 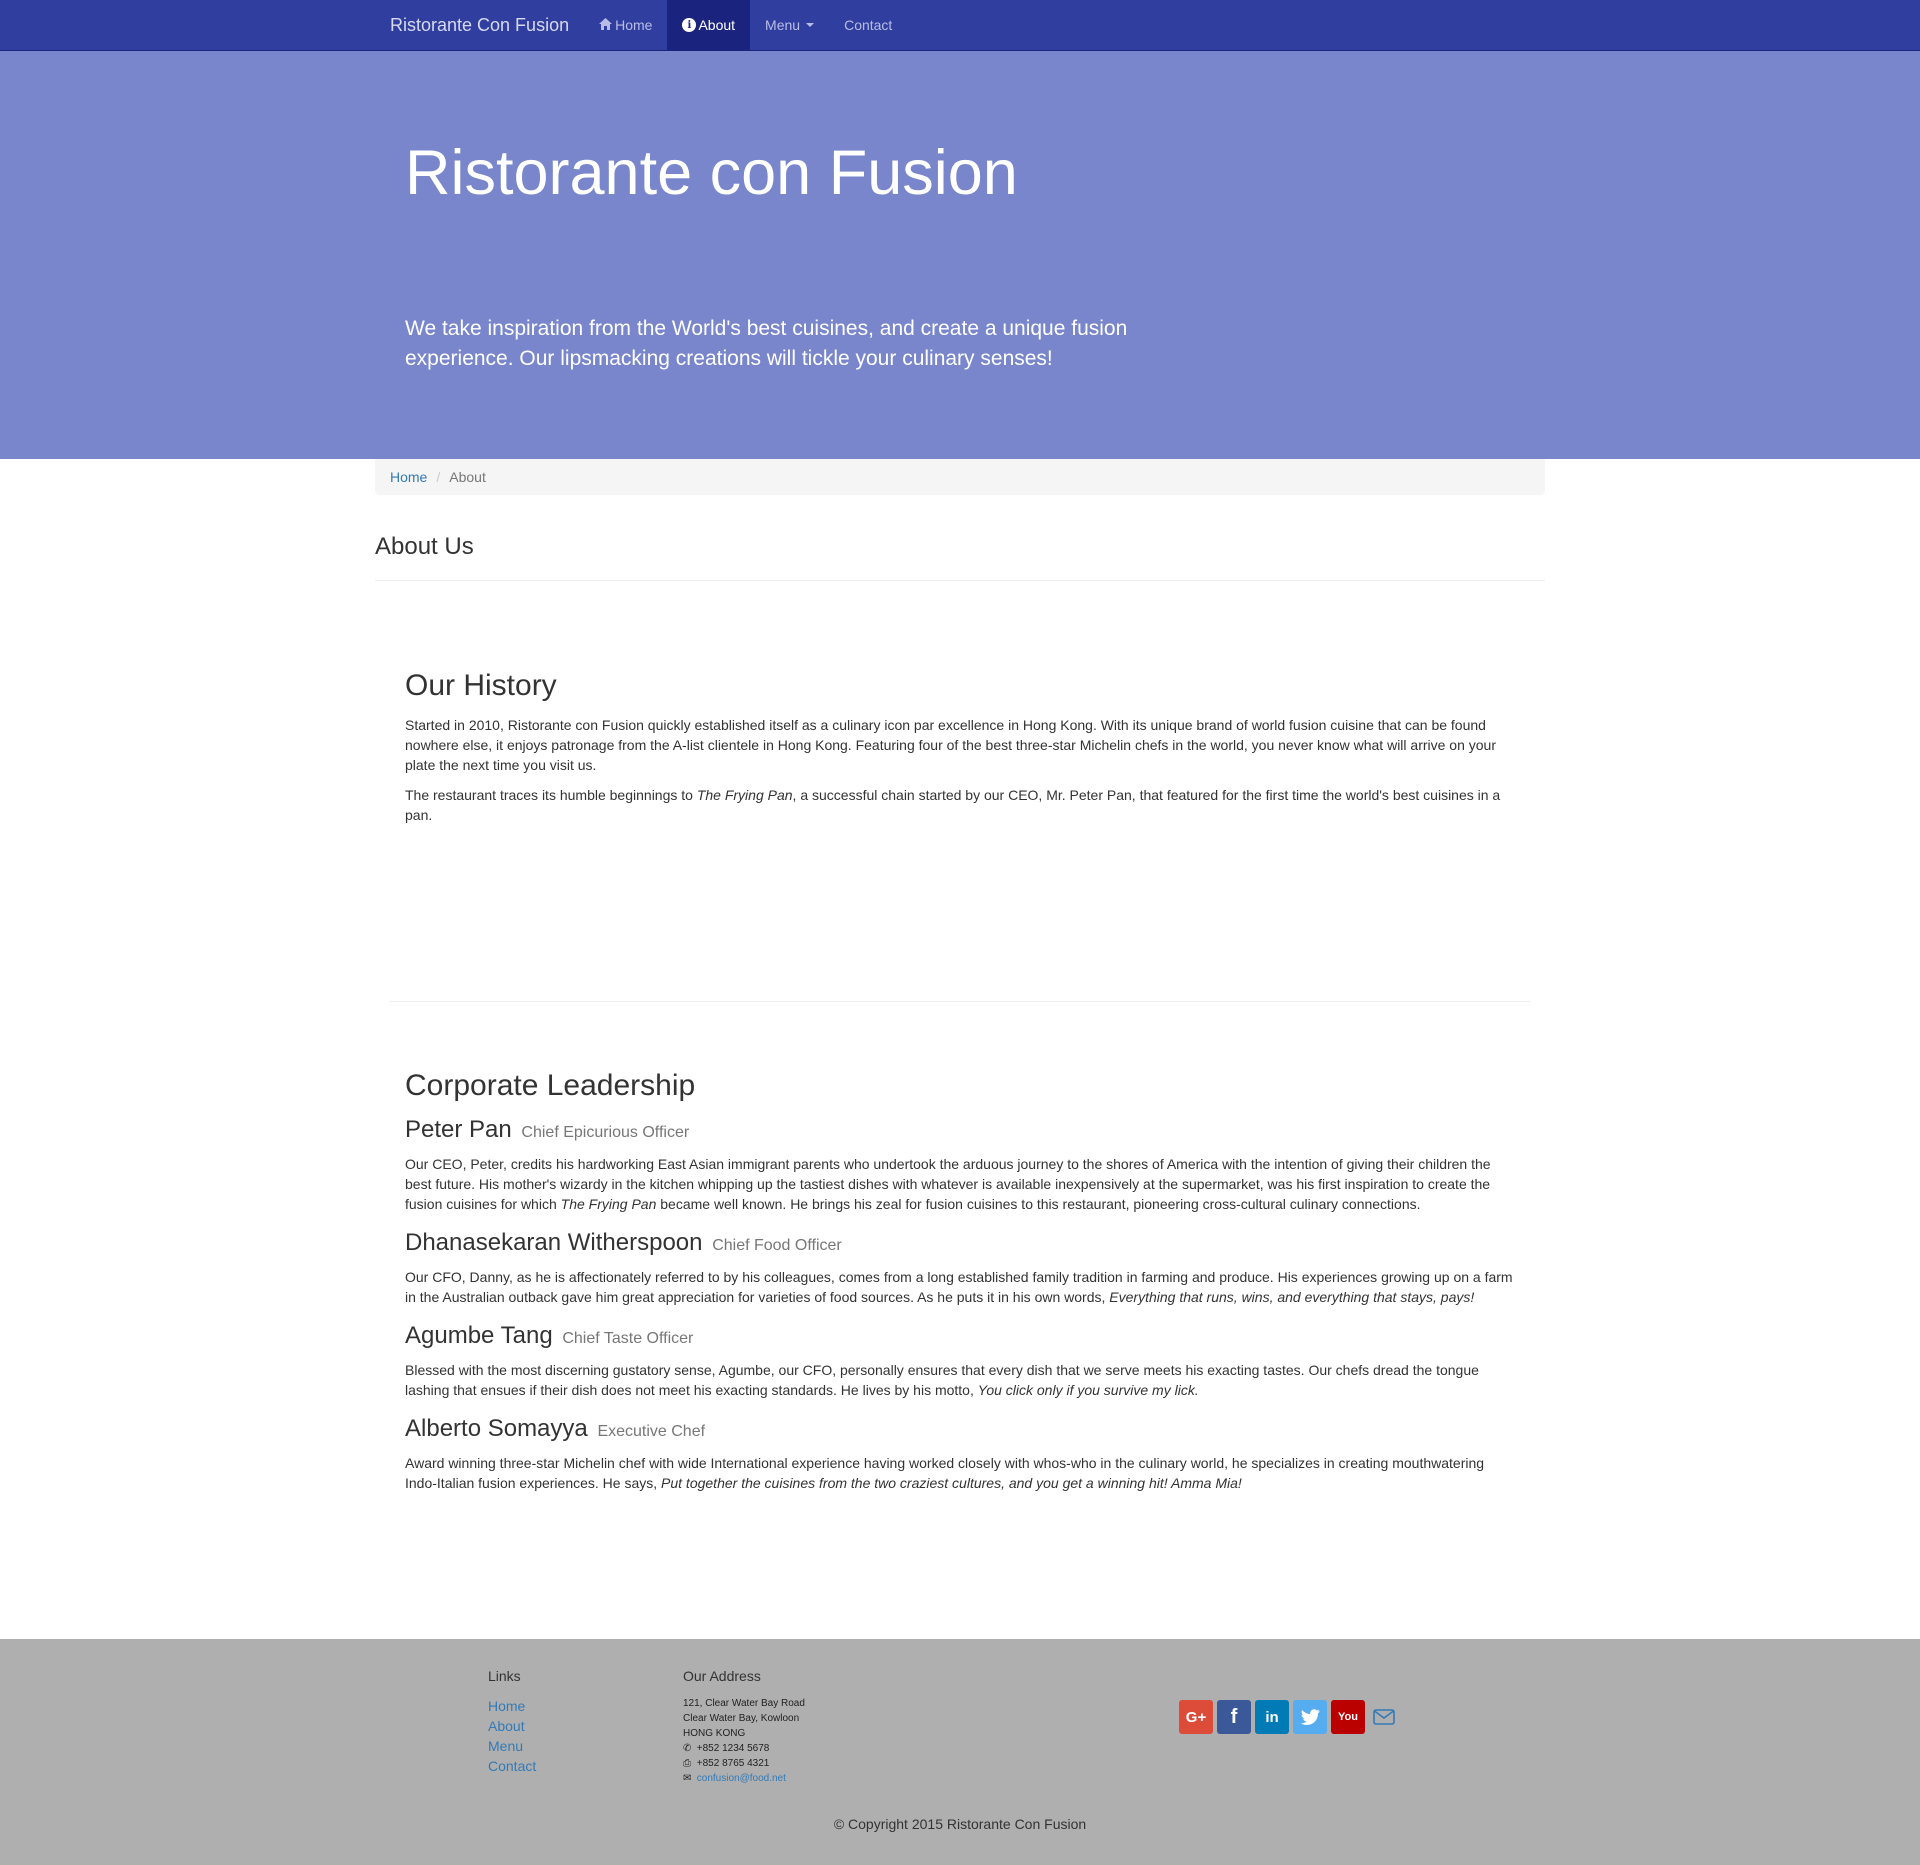 I want to click on leader-title: Chief Food Officer, so click(x=777, y=1245).